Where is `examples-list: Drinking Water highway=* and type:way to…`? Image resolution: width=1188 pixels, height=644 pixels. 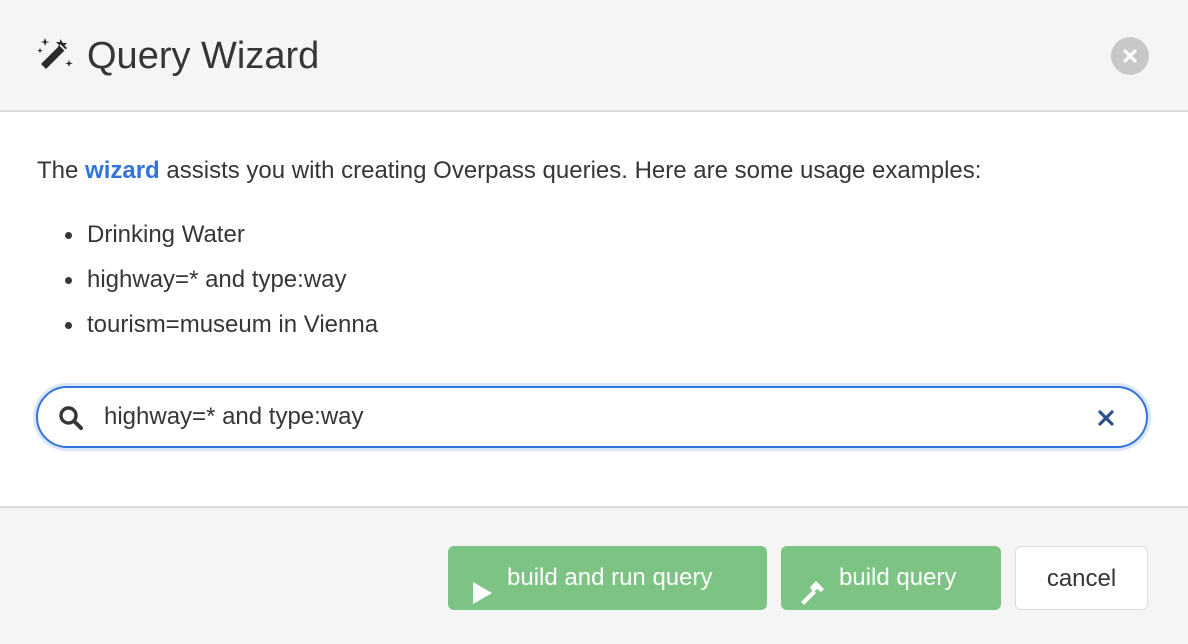 examples-list: Drinking Water highway=* and type:way to… is located at coordinates (219, 287).